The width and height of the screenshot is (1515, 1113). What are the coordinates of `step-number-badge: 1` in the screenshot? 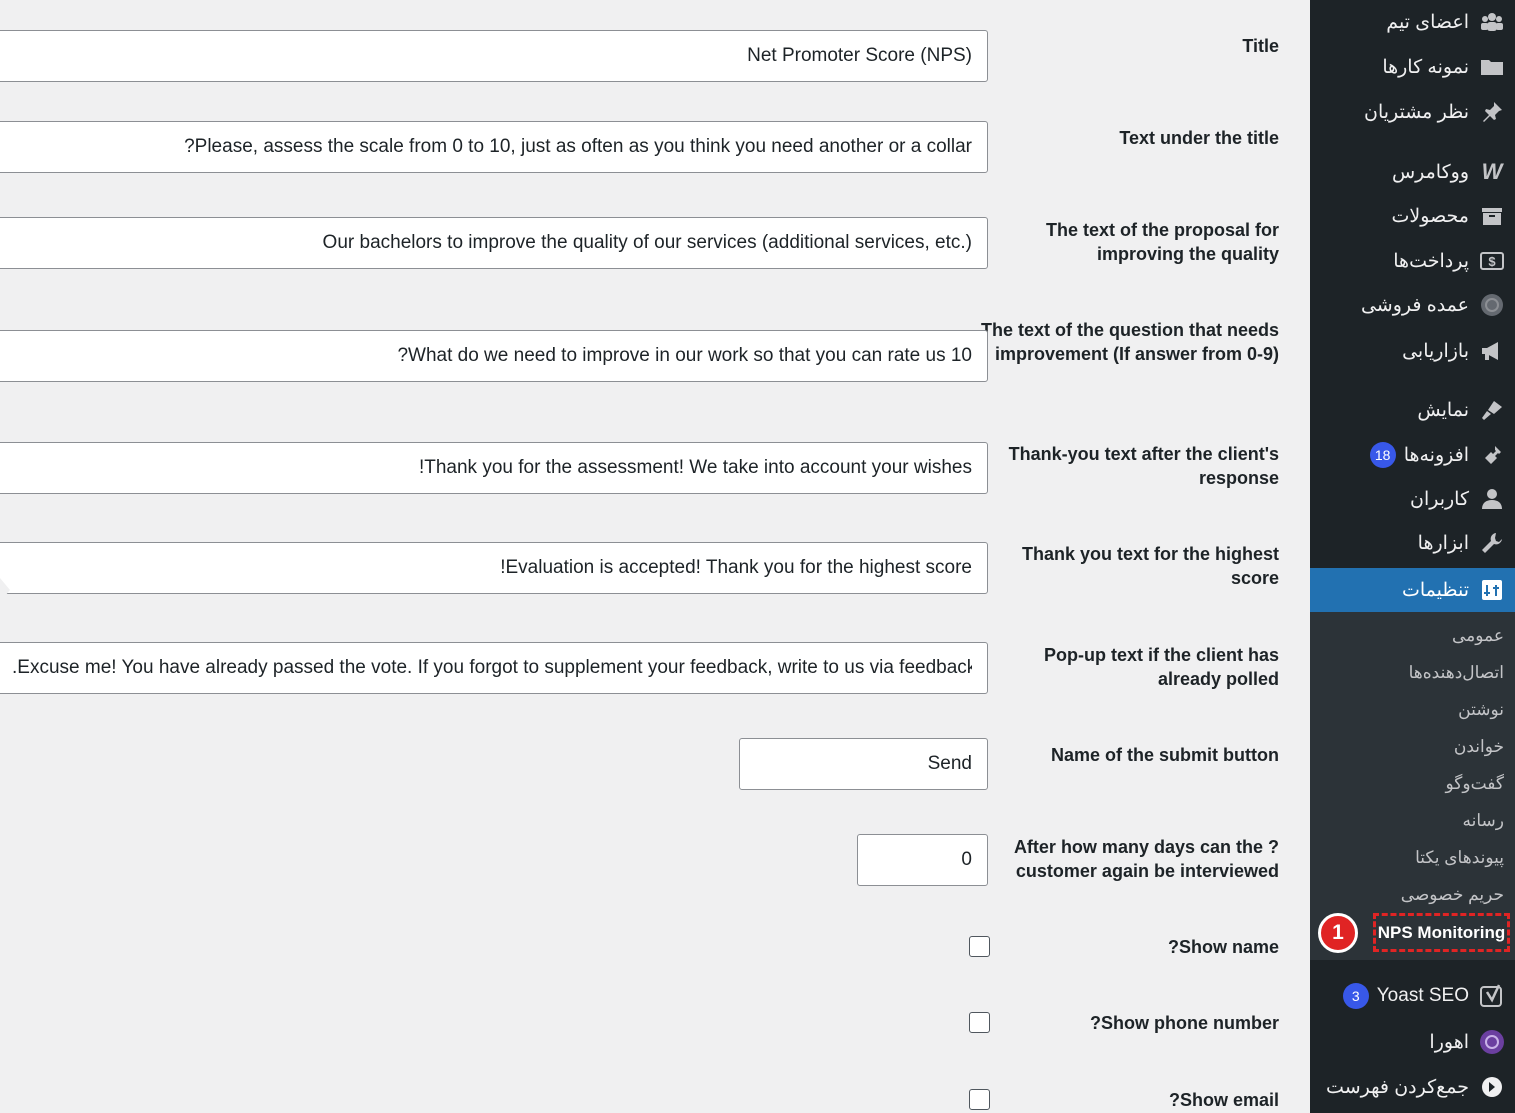 It's located at (1338, 933).